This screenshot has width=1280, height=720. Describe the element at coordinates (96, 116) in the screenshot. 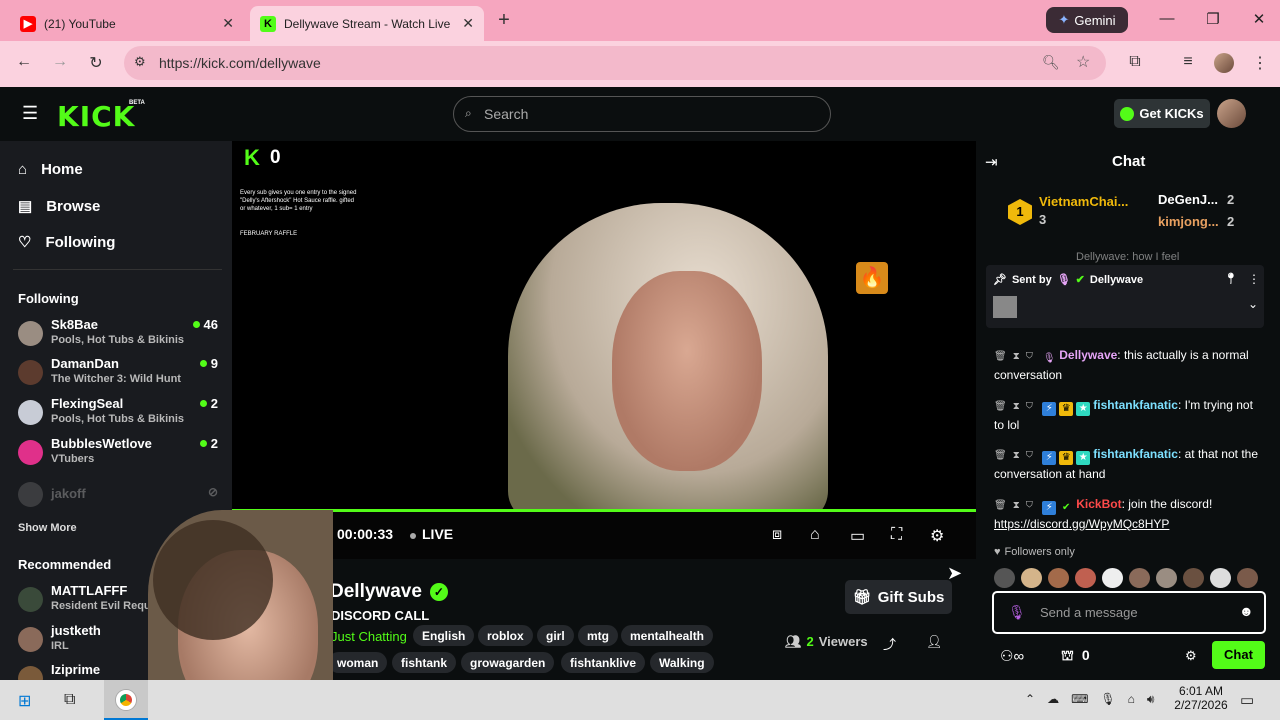

I see `kick-logo: KICK` at that location.